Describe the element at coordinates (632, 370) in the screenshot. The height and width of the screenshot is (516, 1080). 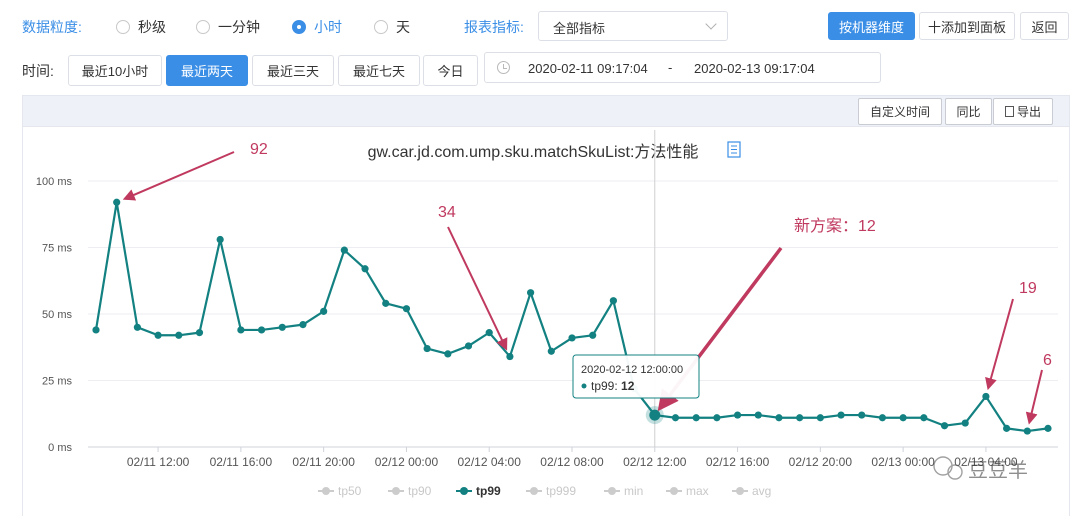
I see `tooltip-time: 2020-02-12 12:00:00` at that location.